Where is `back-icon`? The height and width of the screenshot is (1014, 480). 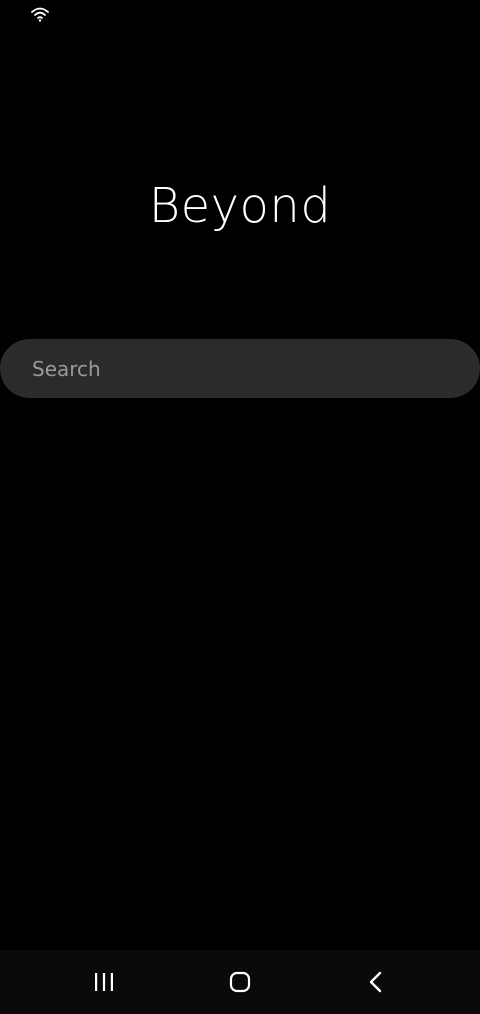 back-icon is located at coordinates (375, 982).